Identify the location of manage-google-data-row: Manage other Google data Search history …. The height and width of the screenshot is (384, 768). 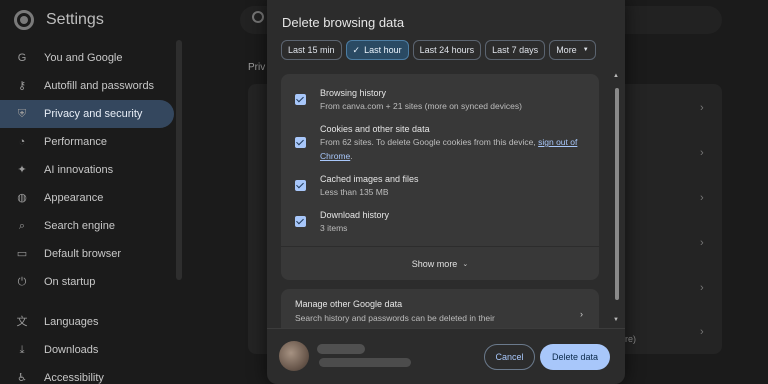
(440, 309).